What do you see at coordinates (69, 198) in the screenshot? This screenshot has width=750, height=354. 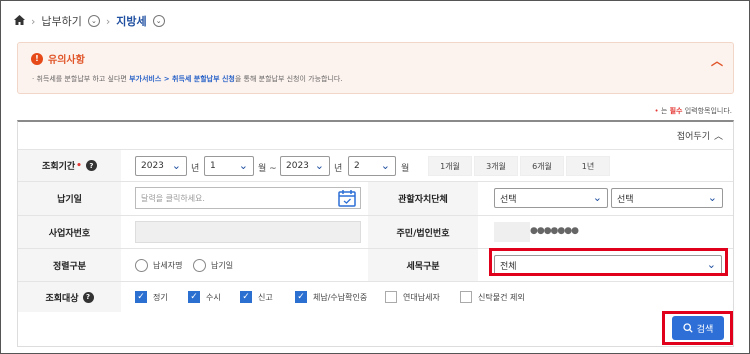 I see `payment-date-label: 납기일` at bounding box center [69, 198].